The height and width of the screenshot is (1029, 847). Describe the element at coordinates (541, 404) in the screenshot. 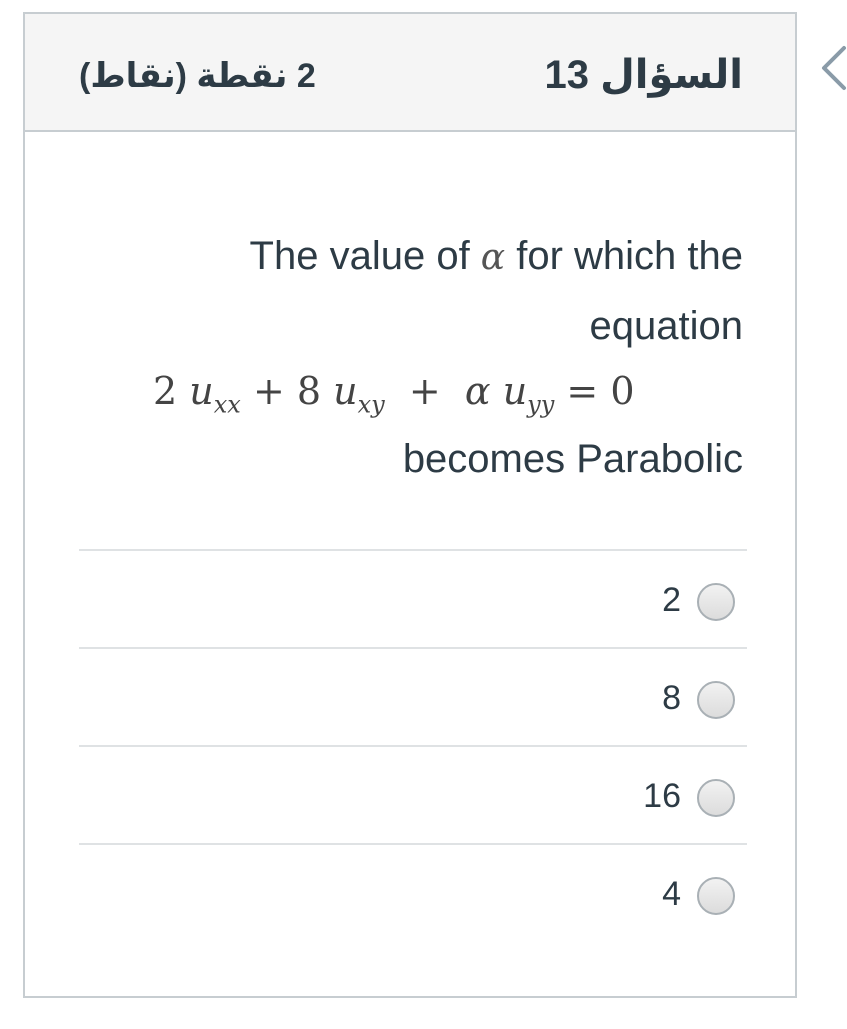

I see `eq-sub-3: yy` at that location.